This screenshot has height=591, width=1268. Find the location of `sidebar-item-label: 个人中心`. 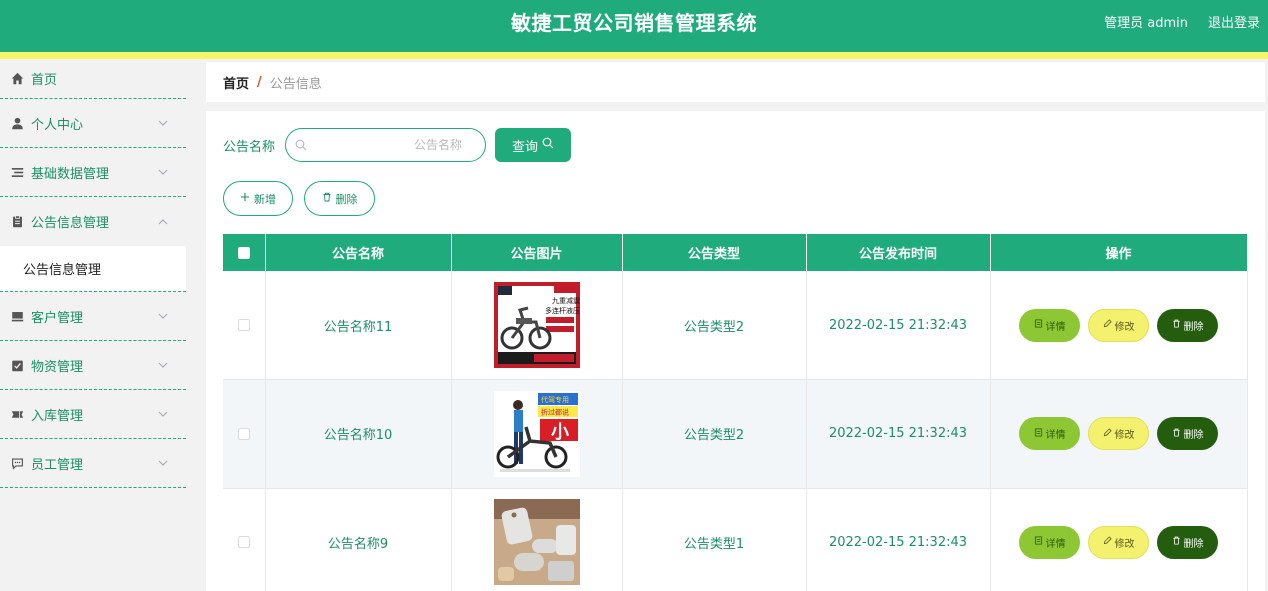

sidebar-item-label: 个人中心 is located at coordinates (57, 125).